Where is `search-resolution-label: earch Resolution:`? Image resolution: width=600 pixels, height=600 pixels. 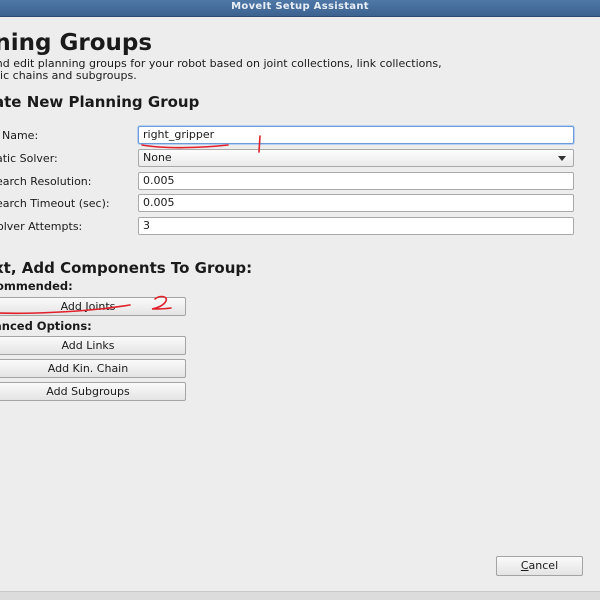 search-resolution-label: earch Resolution: is located at coordinates (46, 181).